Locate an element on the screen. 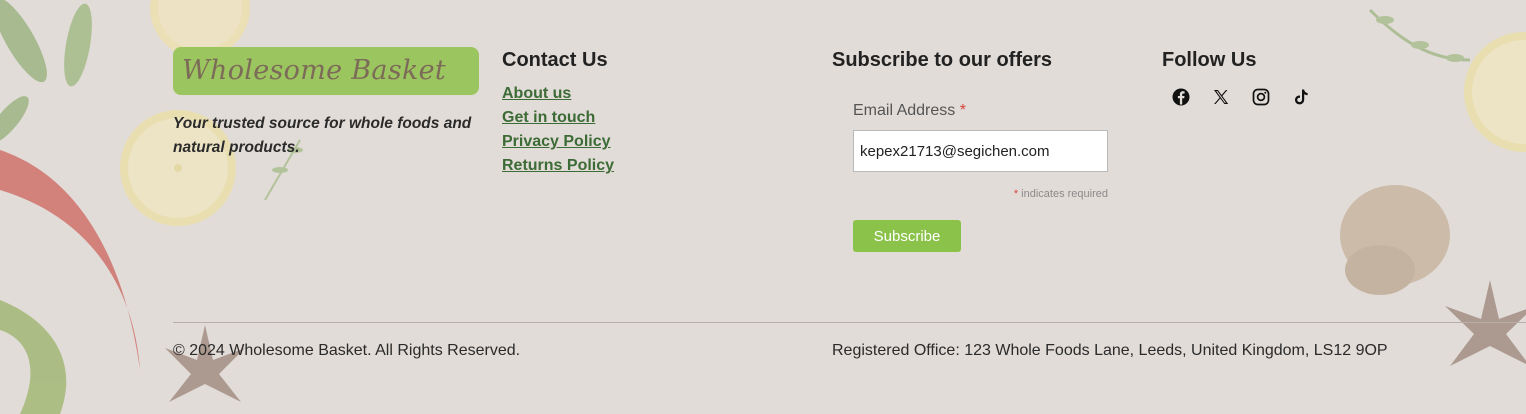 This screenshot has height=414, width=1526. social-links is located at coordinates (1236, 97).